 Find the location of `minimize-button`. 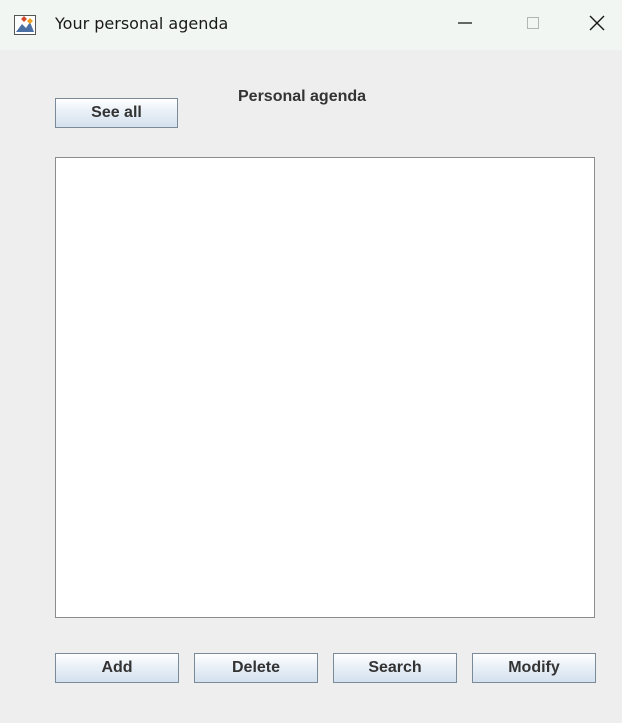

minimize-button is located at coordinates (465, 25).